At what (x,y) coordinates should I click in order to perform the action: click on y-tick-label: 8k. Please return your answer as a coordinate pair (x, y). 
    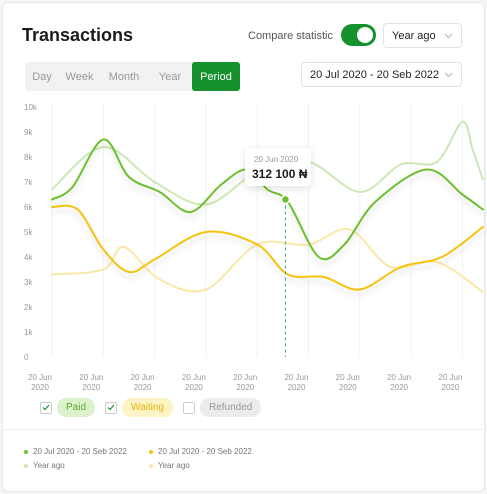
    Looking at the image, I should click on (28, 157).